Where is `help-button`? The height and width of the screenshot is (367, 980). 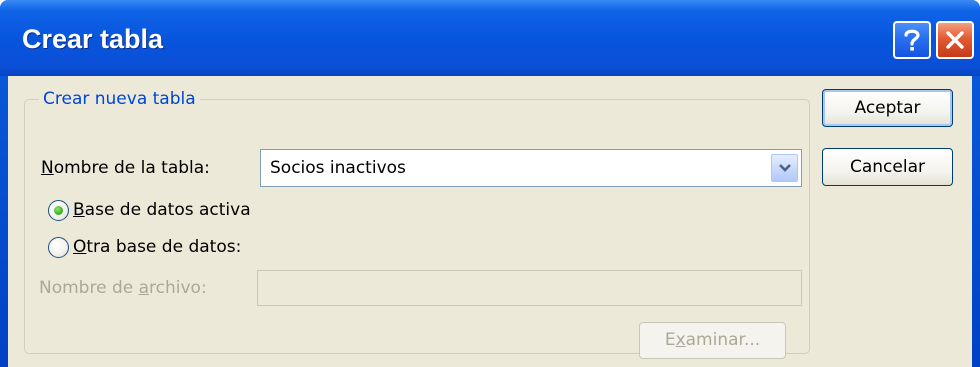 help-button is located at coordinates (912, 40).